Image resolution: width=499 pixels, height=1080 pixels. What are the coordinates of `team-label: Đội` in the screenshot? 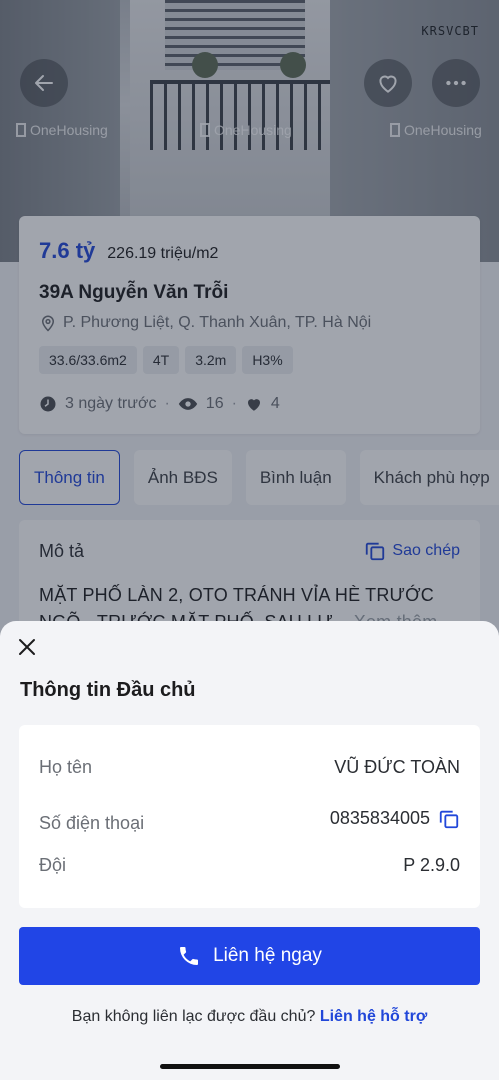 It's located at (53, 865).